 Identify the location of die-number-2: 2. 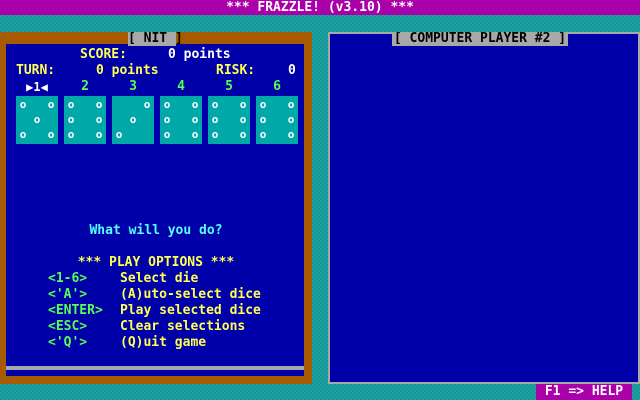
(85, 86).